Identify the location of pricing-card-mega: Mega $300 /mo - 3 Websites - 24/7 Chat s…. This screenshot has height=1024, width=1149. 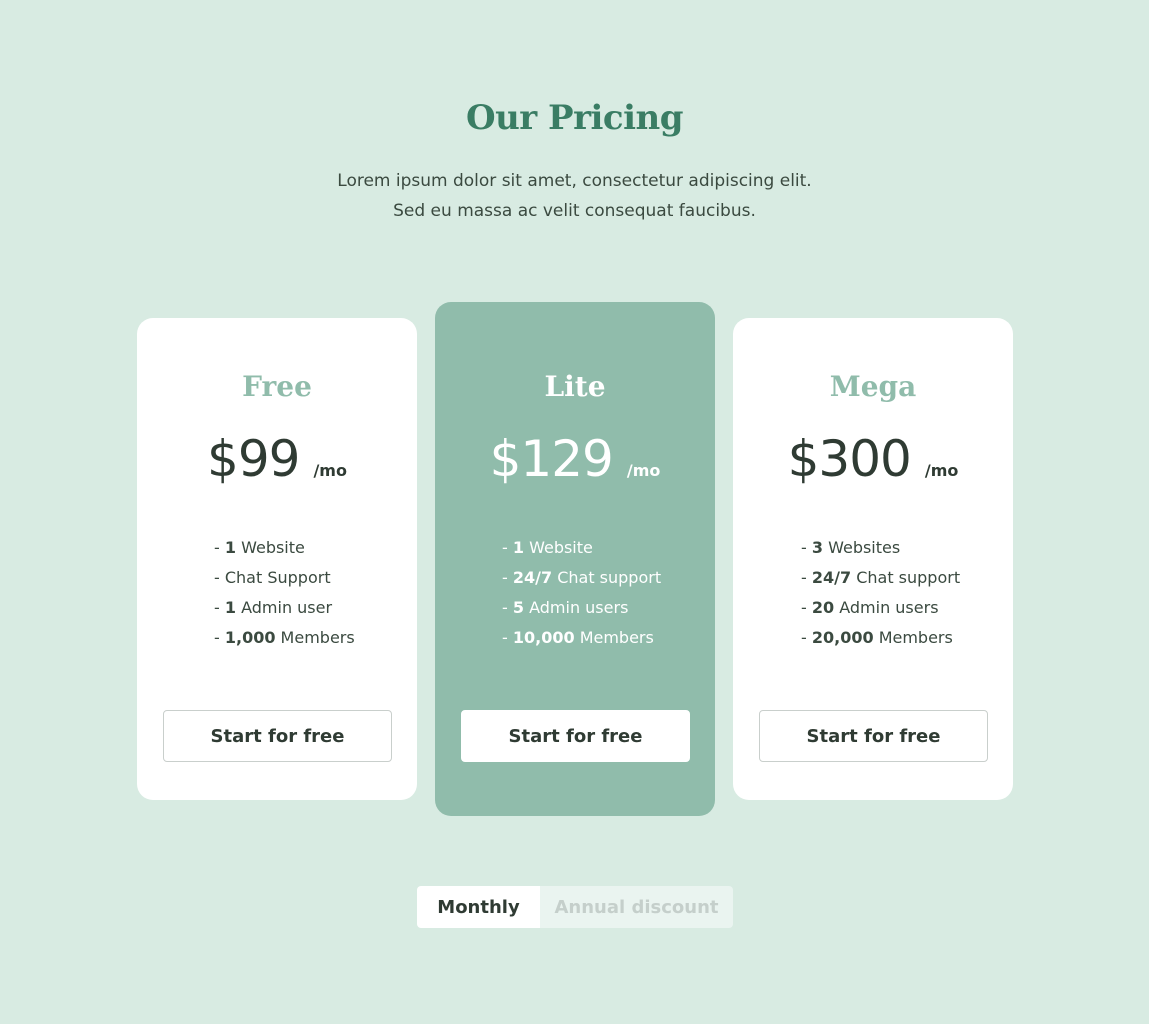
(873, 559).